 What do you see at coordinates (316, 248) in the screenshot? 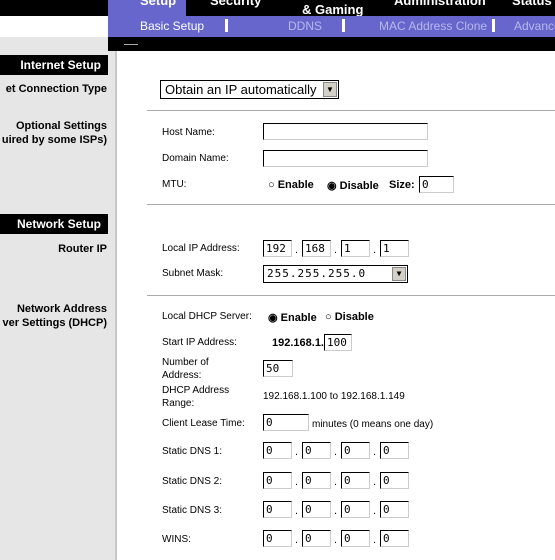
I see `local-ip-octet-2: 168` at bounding box center [316, 248].